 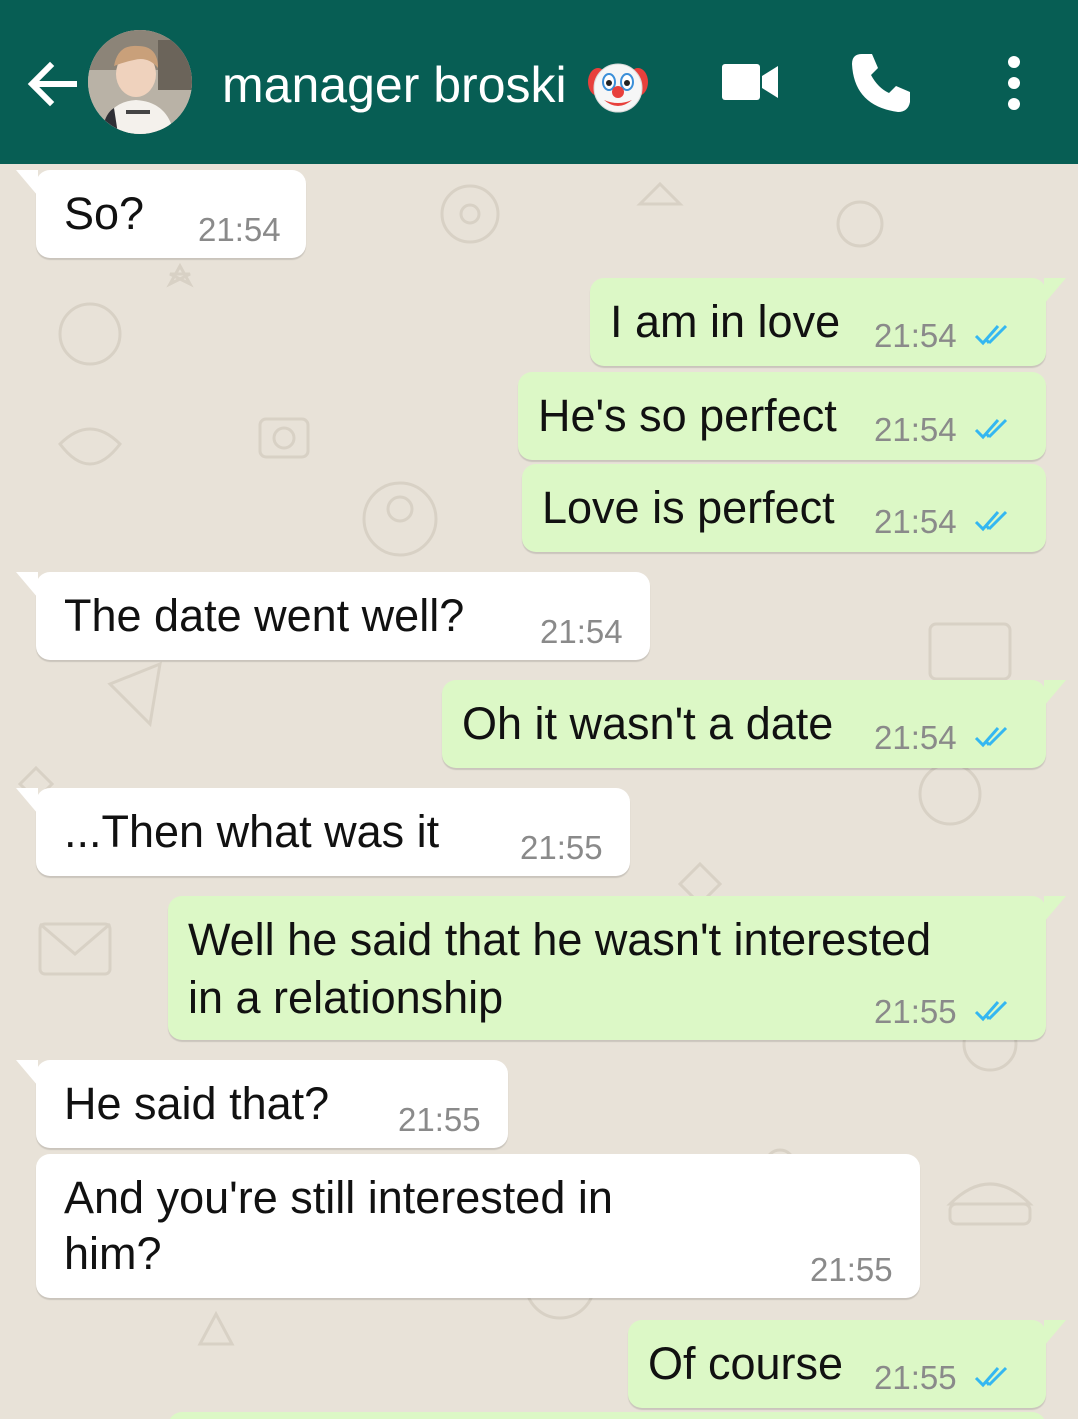 I want to click on message-bubble-incoming: The date went well? 21:54, so click(x=333, y=616).